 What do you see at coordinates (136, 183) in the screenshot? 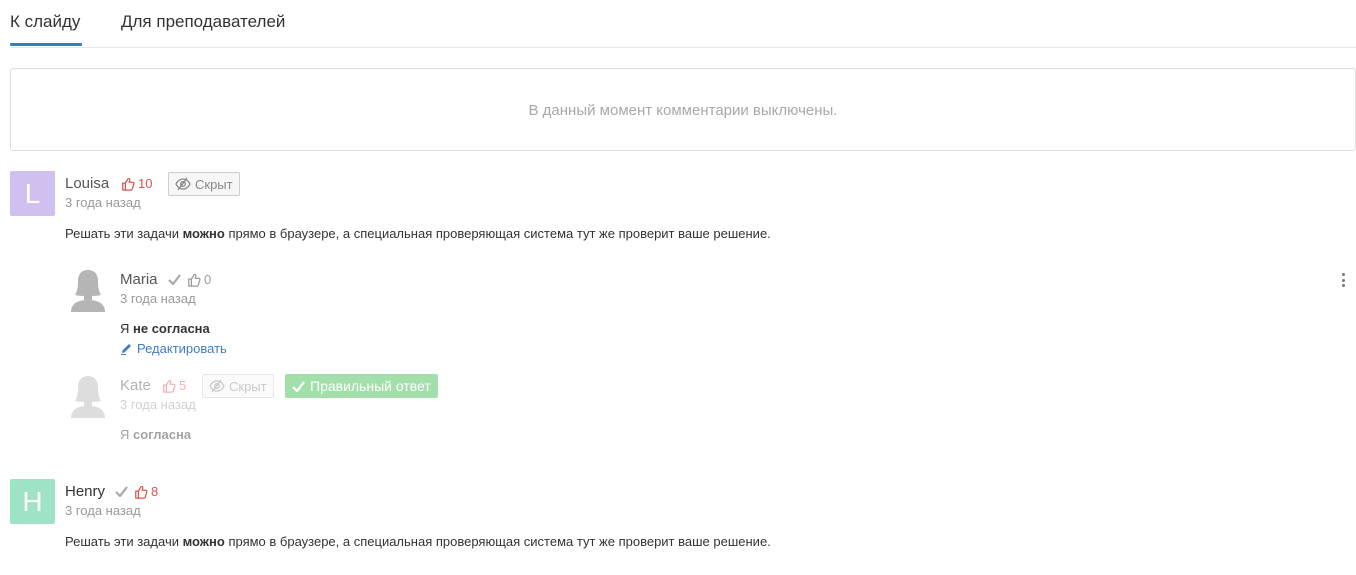
I see `like-button: 10` at bounding box center [136, 183].